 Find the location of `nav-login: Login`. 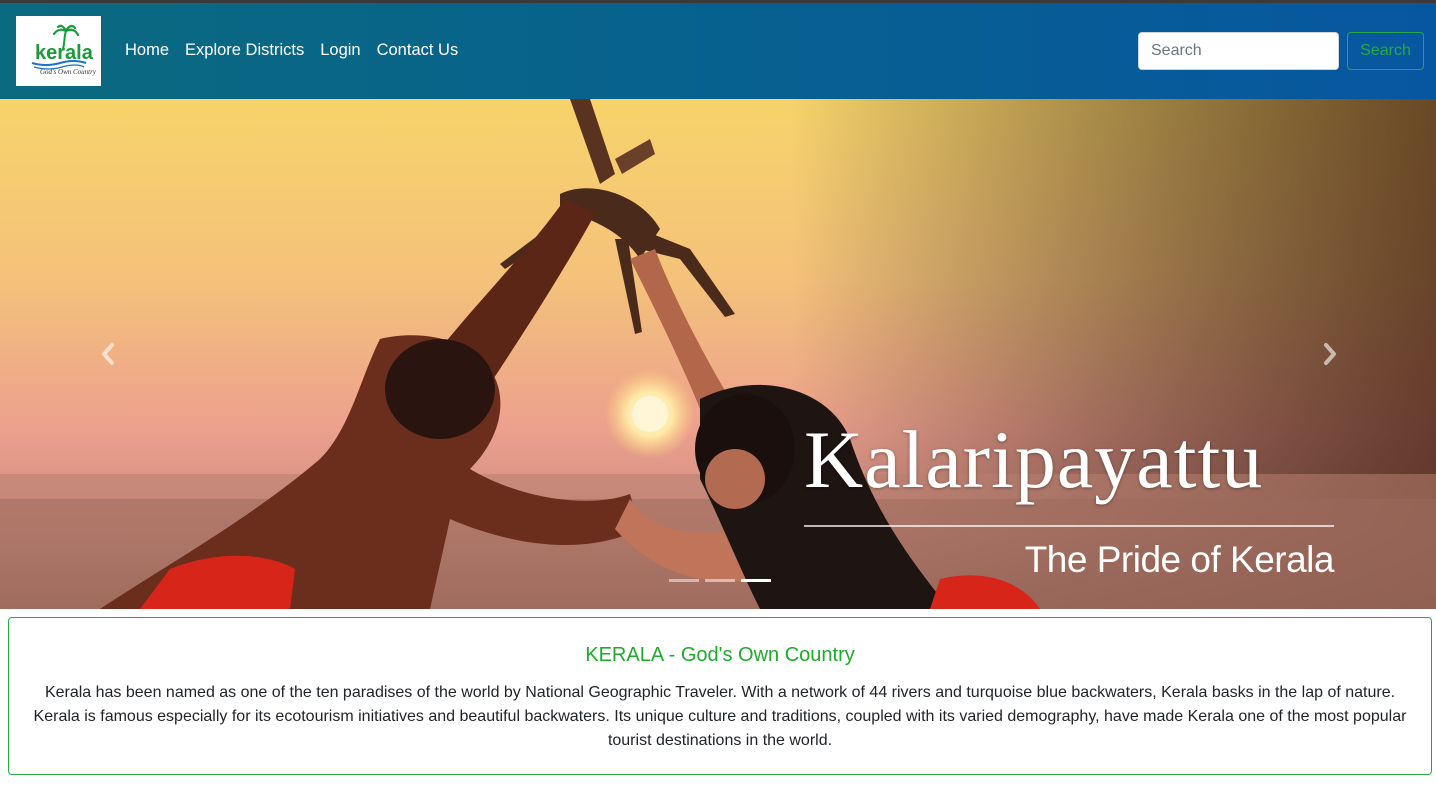

nav-login: Login is located at coordinates (340, 50).